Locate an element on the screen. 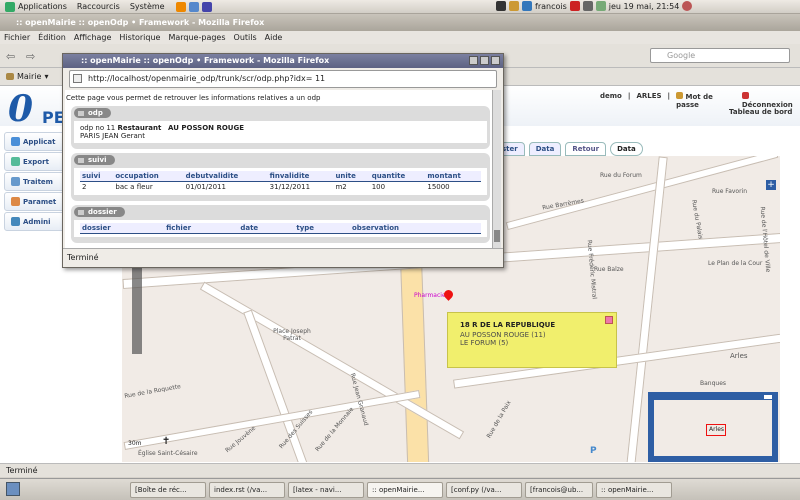 This screenshot has height=500, width=800. tab-retour: Retour is located at coordinates (586, 149).